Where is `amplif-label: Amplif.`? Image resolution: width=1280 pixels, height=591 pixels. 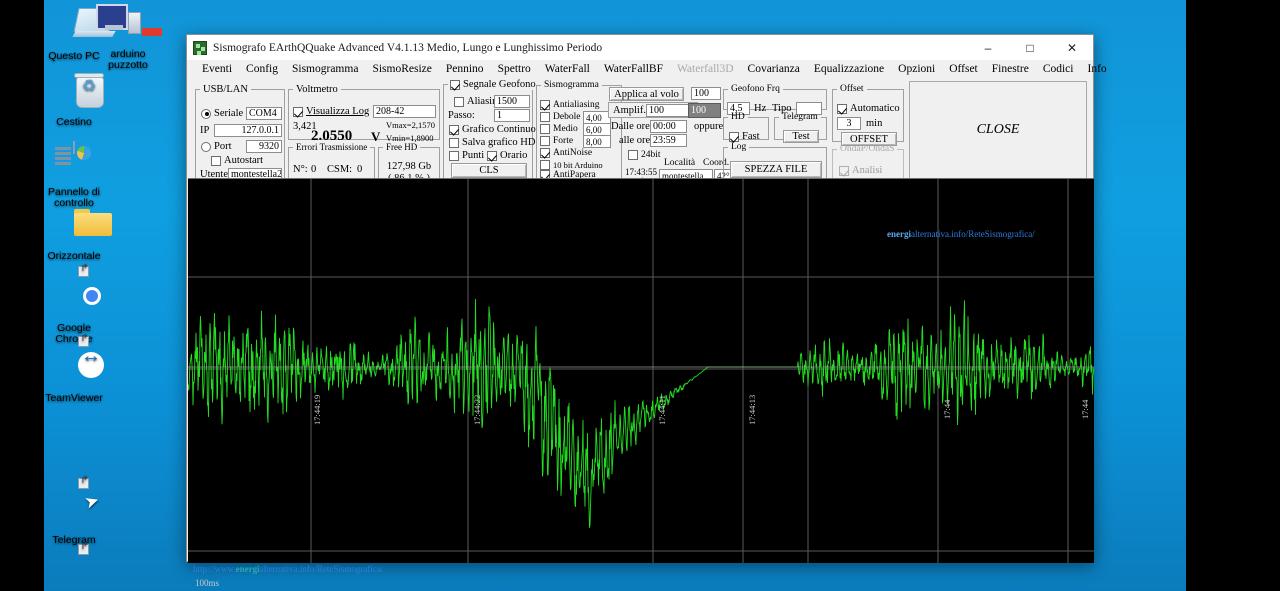 amplif-label: Amplif. is located at coordinates (629, 110).